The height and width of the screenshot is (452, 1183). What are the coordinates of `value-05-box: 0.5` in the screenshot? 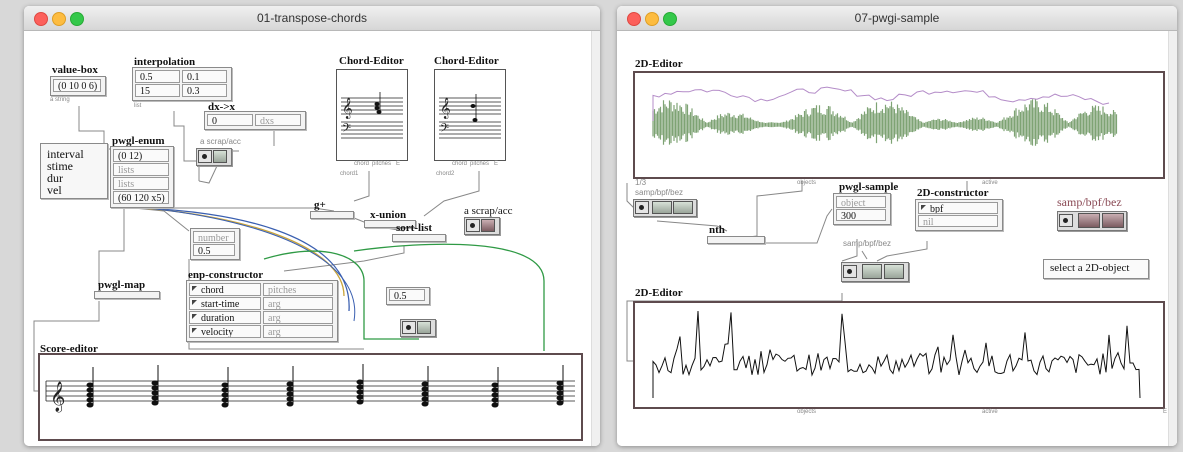 It's located at (408, 296).